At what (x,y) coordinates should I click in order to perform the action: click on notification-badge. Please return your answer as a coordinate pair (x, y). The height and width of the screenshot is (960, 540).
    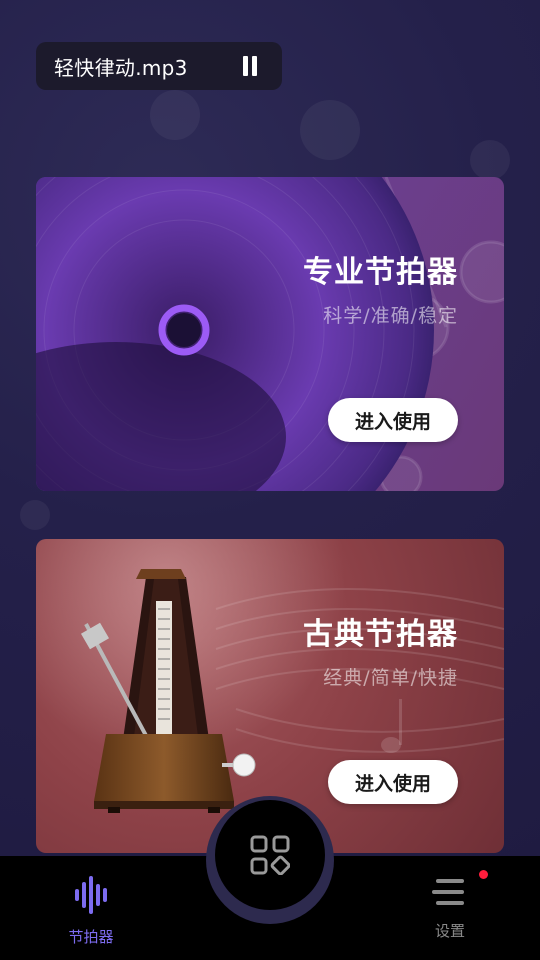
    Looking at the image, I should click on (483, 874).